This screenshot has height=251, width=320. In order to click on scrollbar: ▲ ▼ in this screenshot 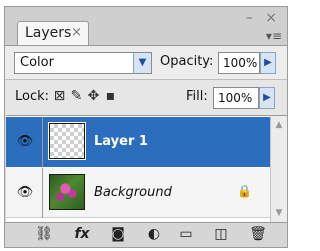, I will do `click(278, 168)`.